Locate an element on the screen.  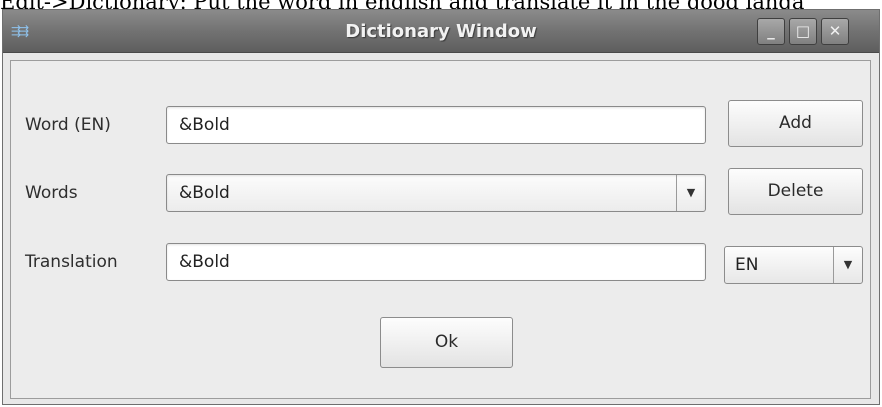
language-select: EN ▼ is located at coordinates (793, 265).